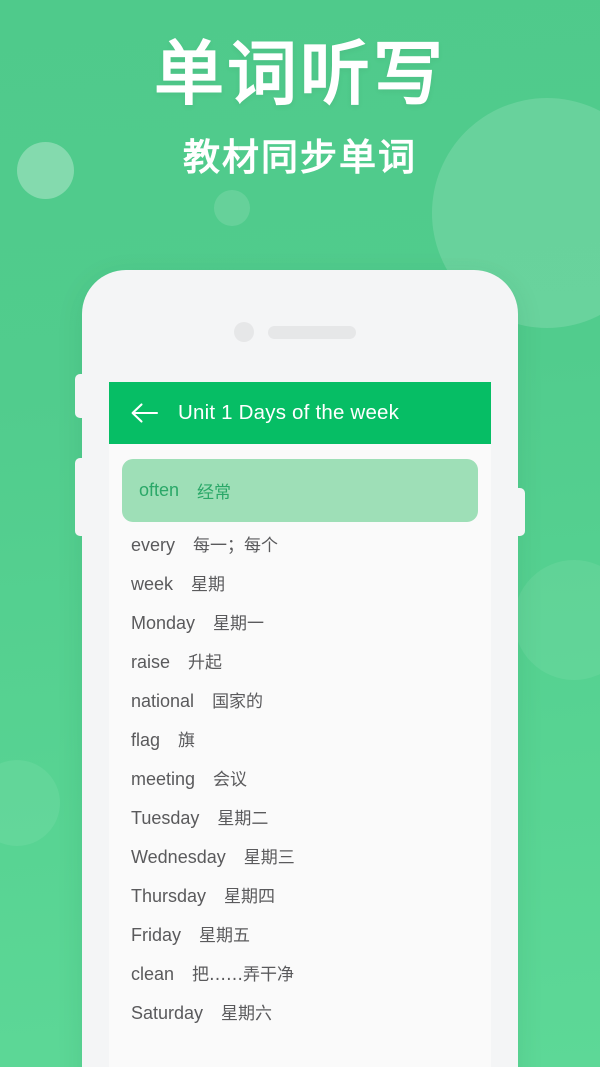 The image size is (600, 1067). Describe the element at coordinates (151, 662) in the screenshot. I see `word-english: raise` at that location.